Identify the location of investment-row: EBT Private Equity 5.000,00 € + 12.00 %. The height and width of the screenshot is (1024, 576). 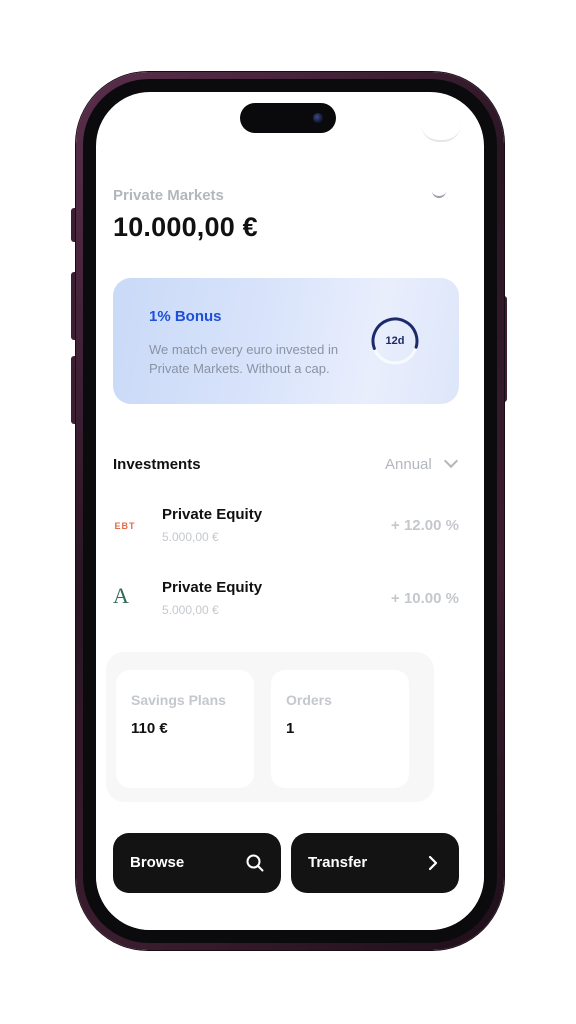
(290, 532).